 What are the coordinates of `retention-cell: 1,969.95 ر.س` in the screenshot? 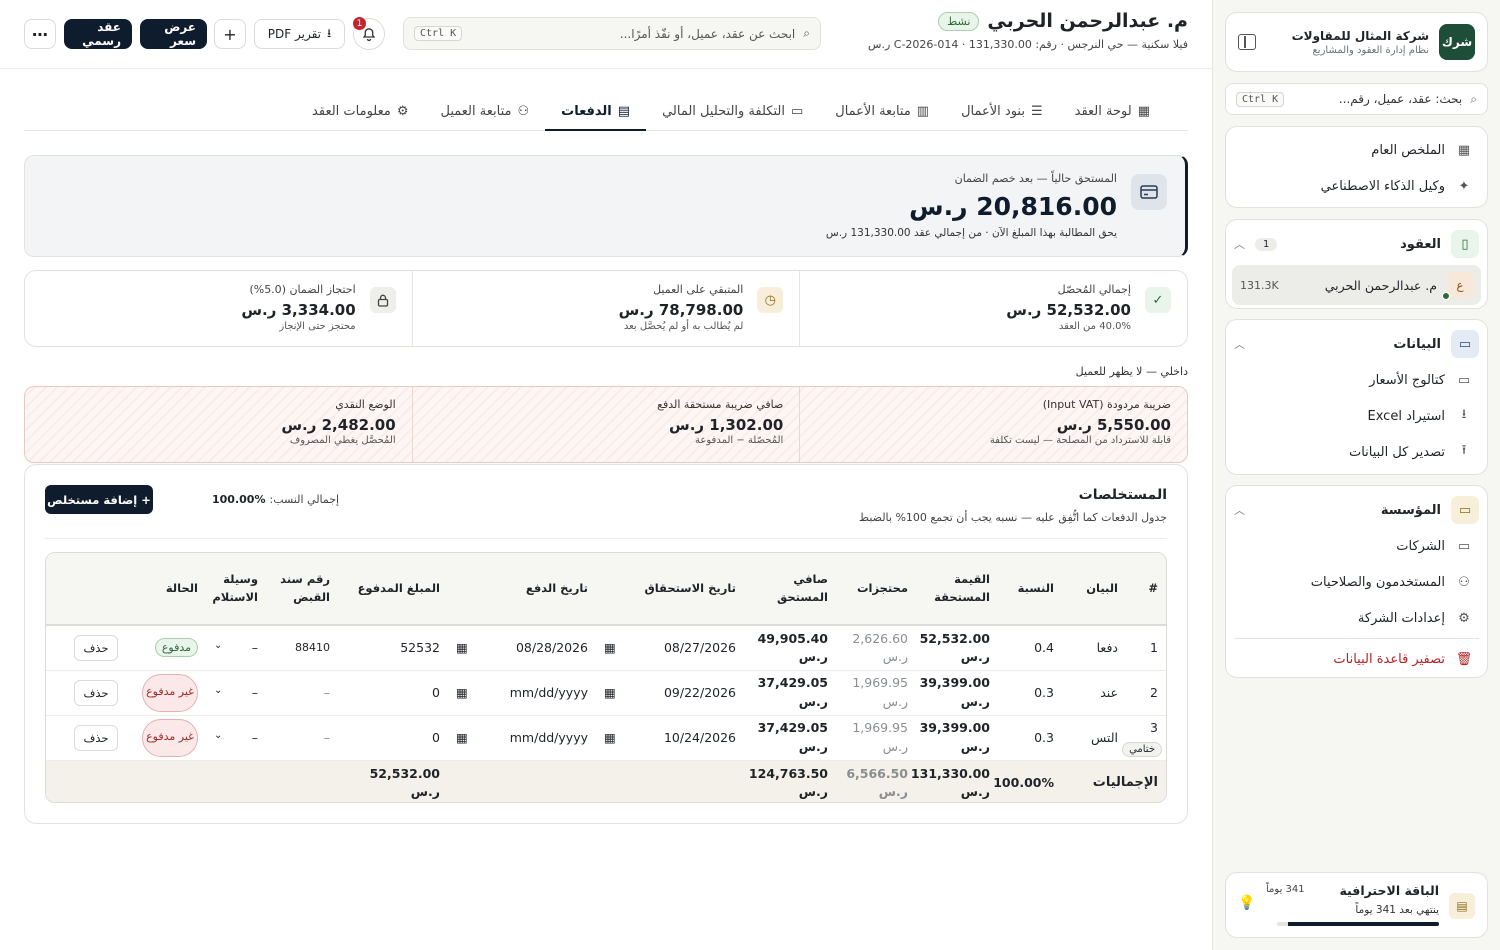 It's located at (876, 693).